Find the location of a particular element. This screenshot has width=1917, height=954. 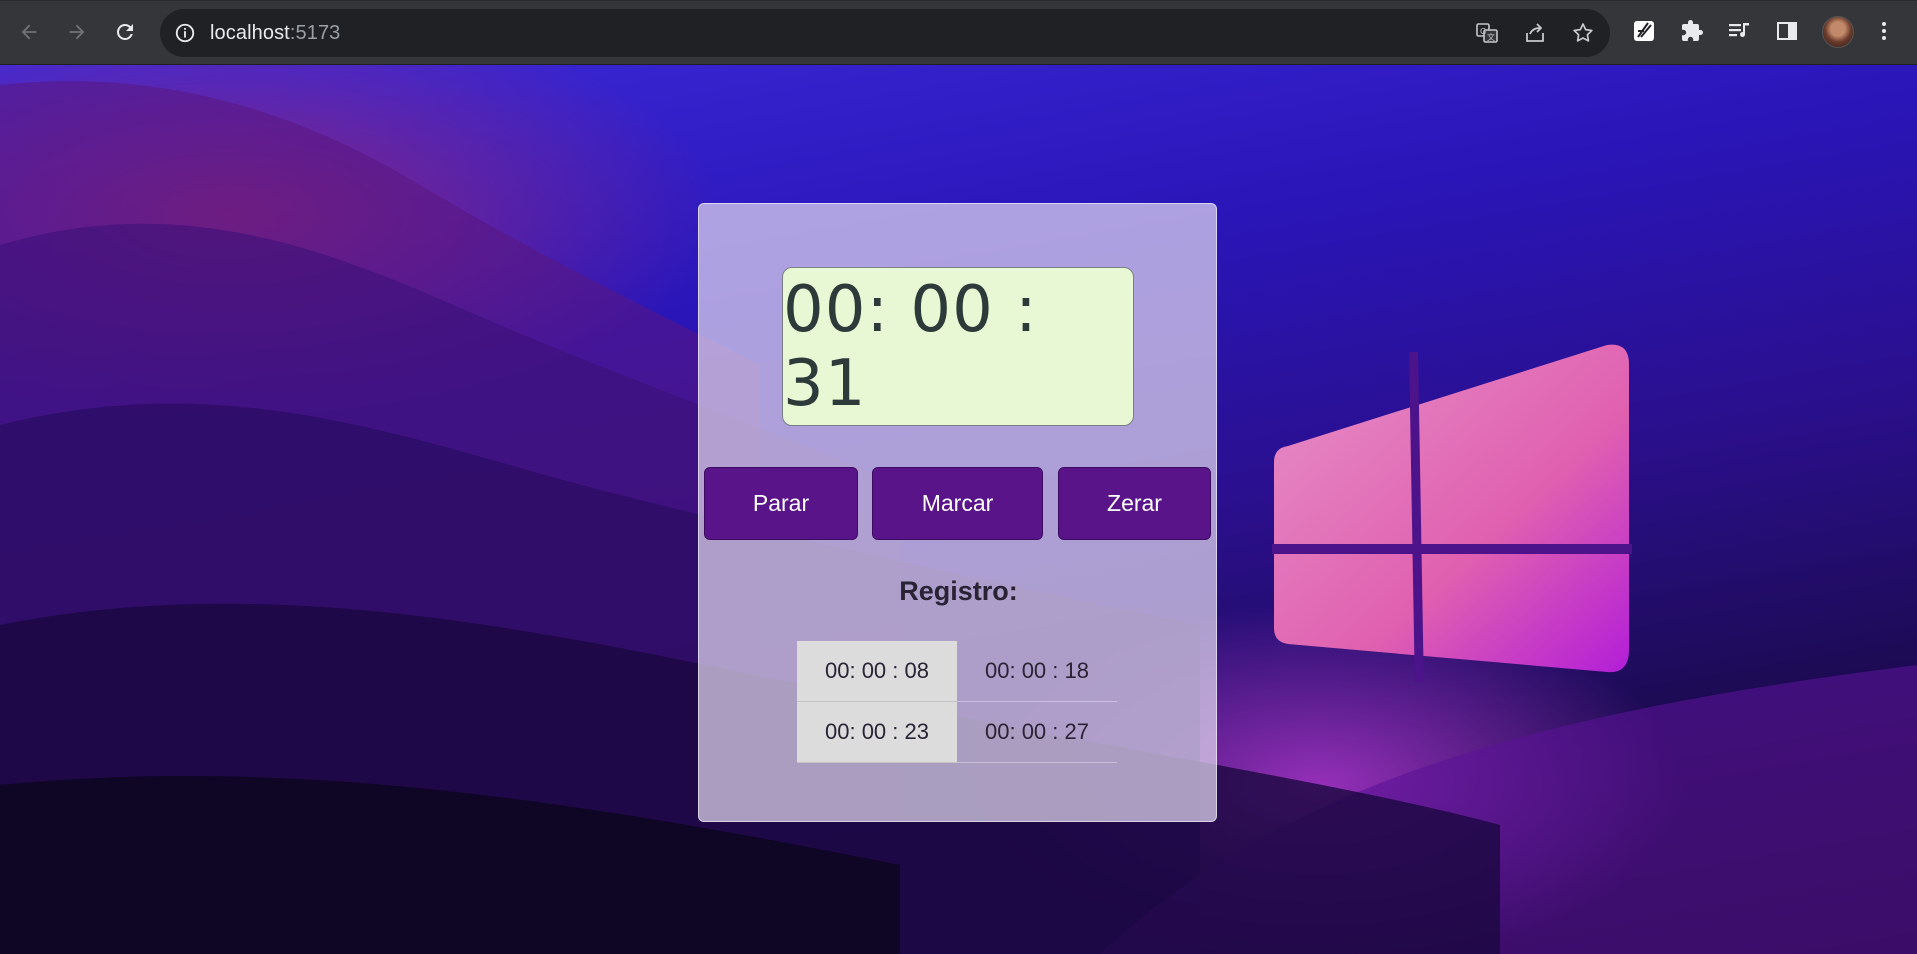

playlist-icon is located at coordinates (1739, 30).